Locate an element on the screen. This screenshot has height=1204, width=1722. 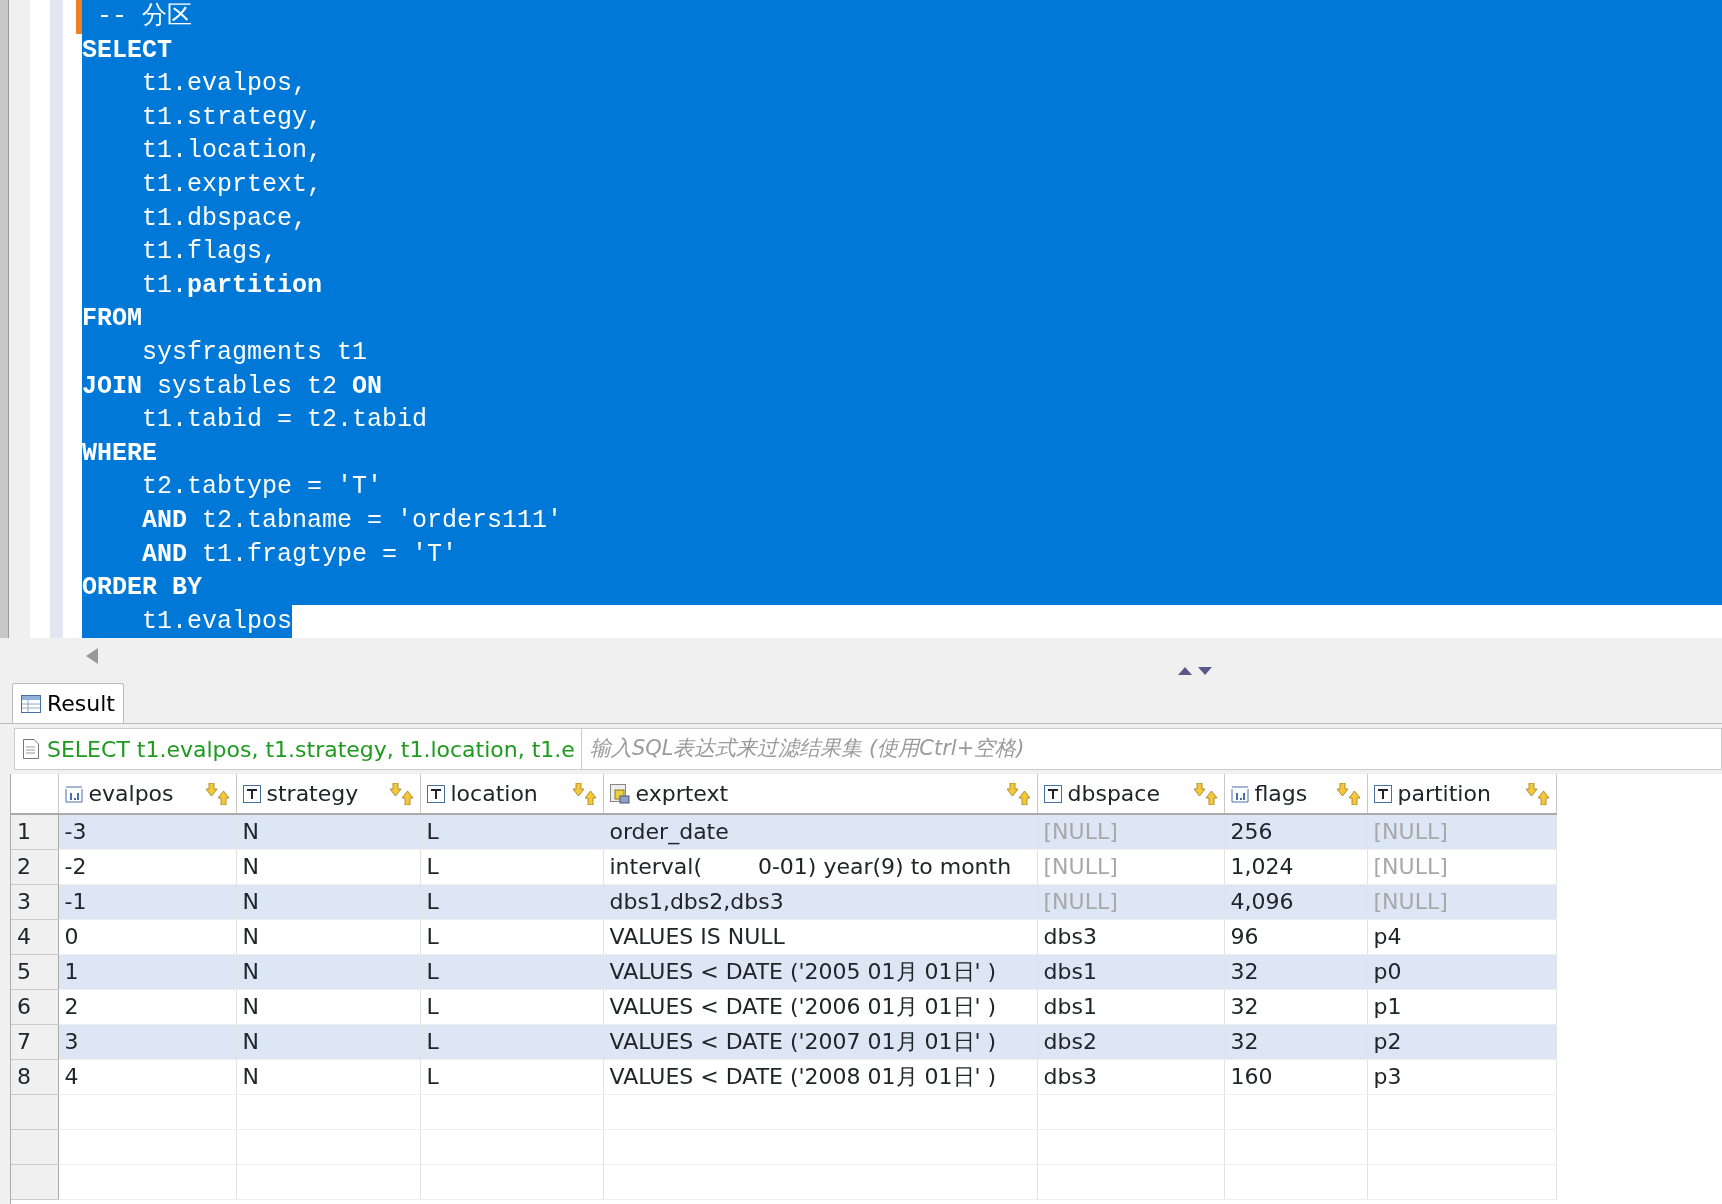
table-cell: p2 is located at coordinates (1461, 1041).